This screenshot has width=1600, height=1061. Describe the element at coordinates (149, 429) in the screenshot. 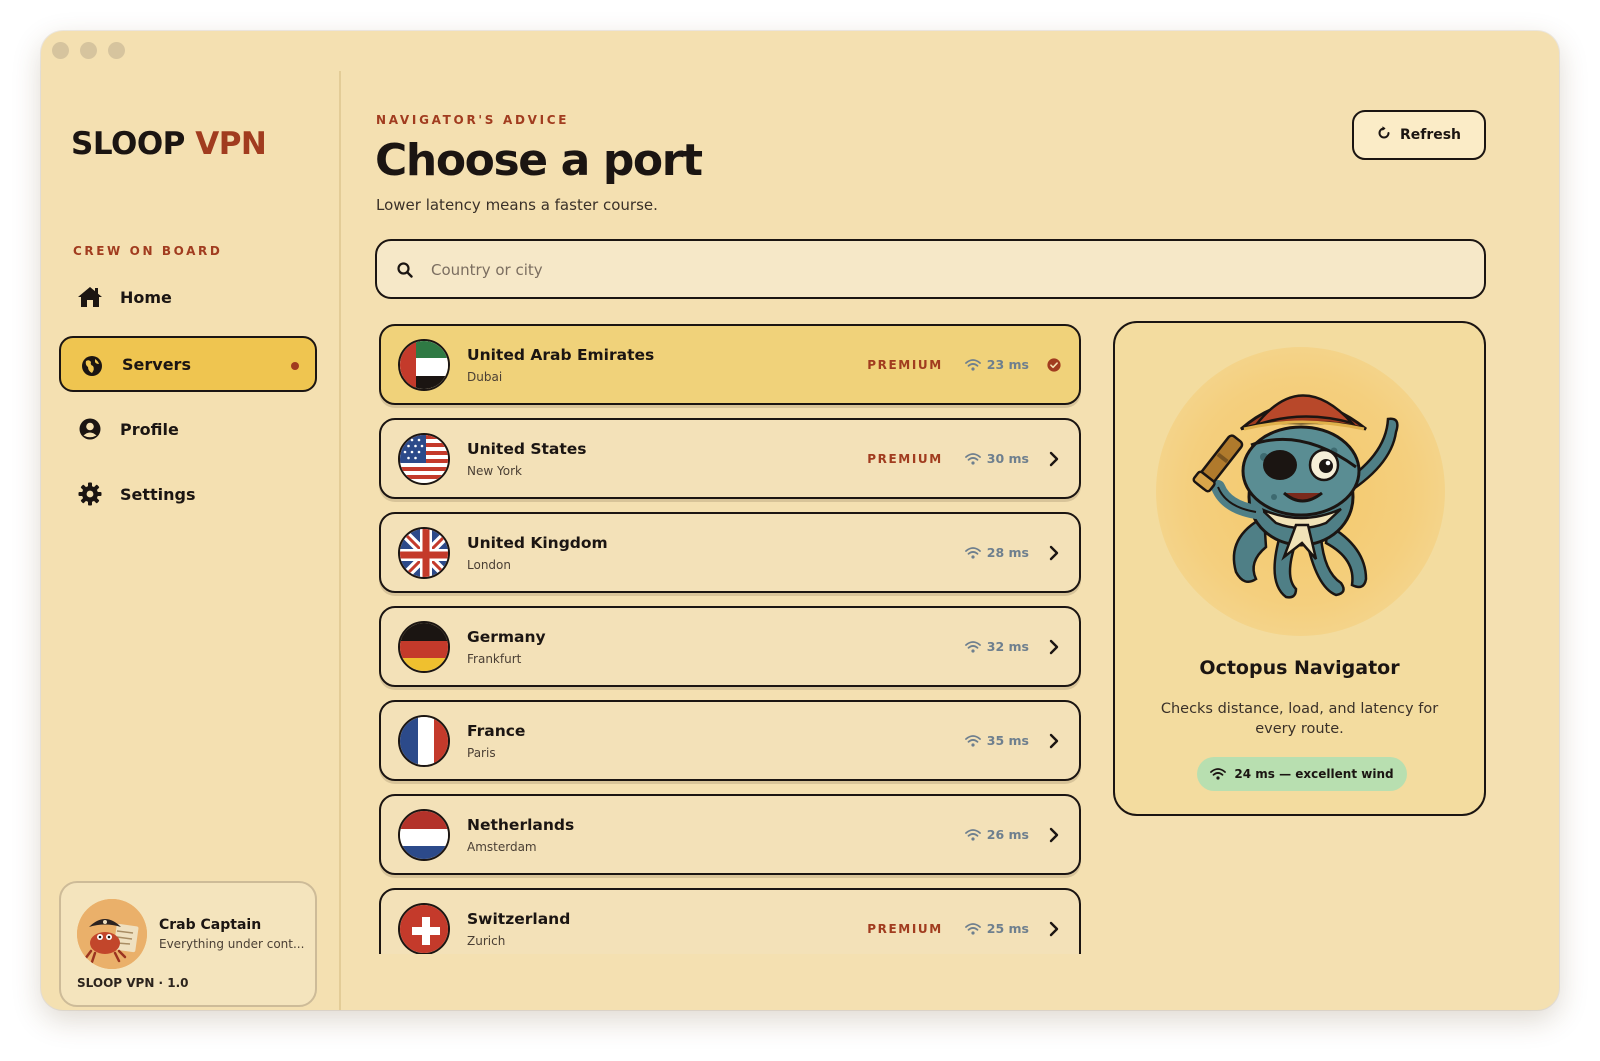

I see `sidebar-item-label: Profile` at that location.